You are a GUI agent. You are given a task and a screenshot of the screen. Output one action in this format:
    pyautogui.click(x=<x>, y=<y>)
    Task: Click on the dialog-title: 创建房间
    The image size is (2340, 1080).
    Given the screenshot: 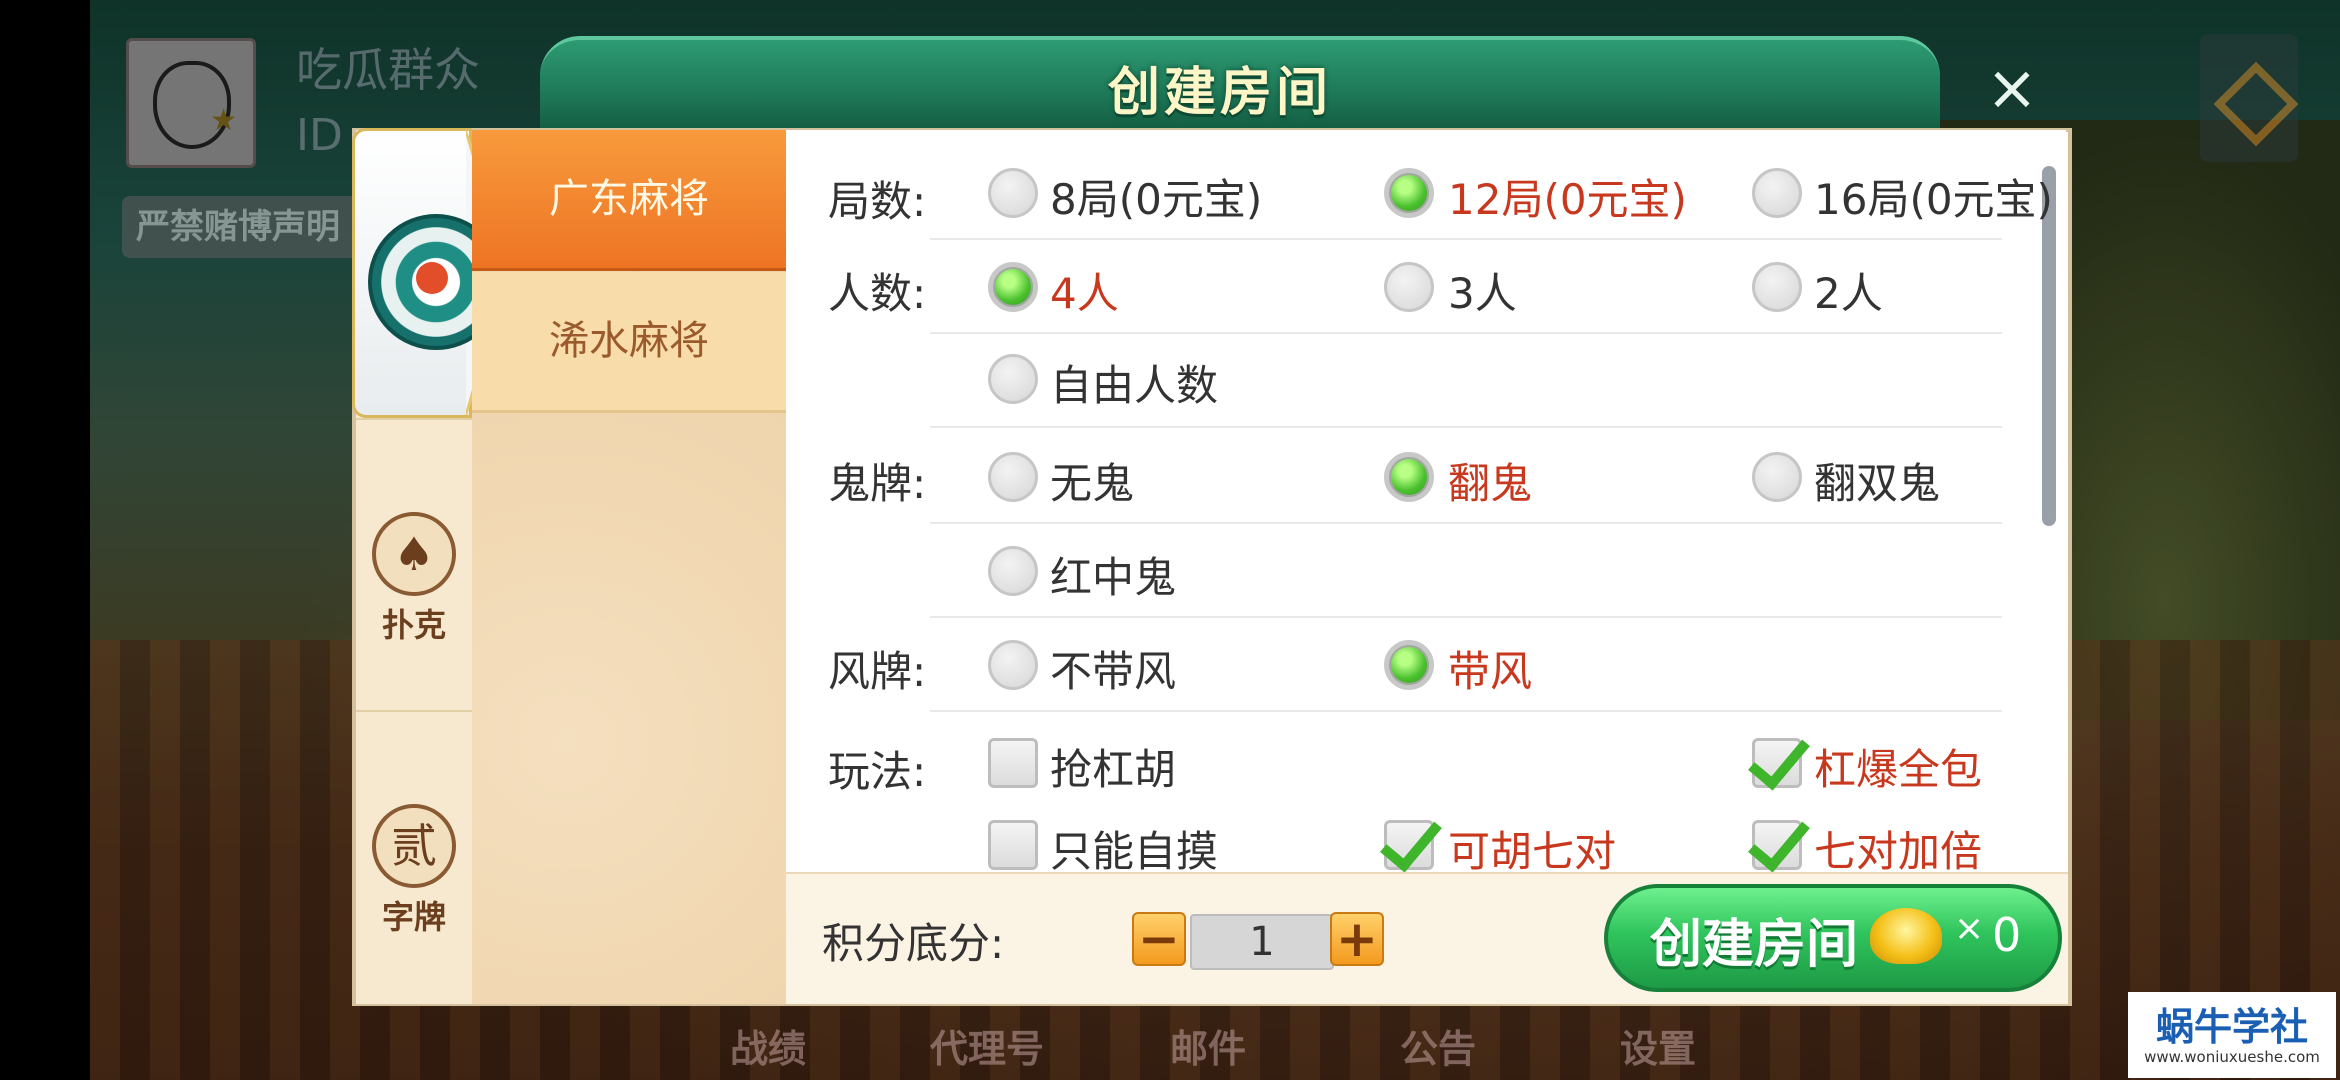 What is the action you would take?
    pyautogui.click(x=1219, y=93)
    